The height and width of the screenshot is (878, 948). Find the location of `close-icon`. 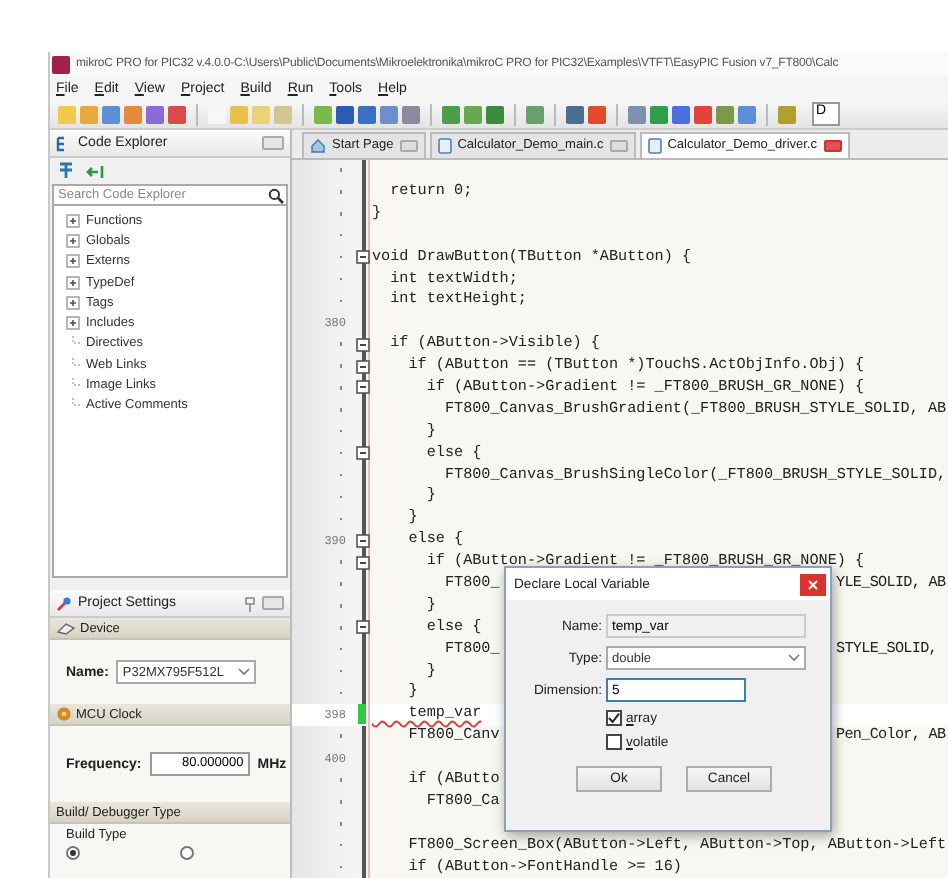

close-icon is located at coordinates (813, 584).